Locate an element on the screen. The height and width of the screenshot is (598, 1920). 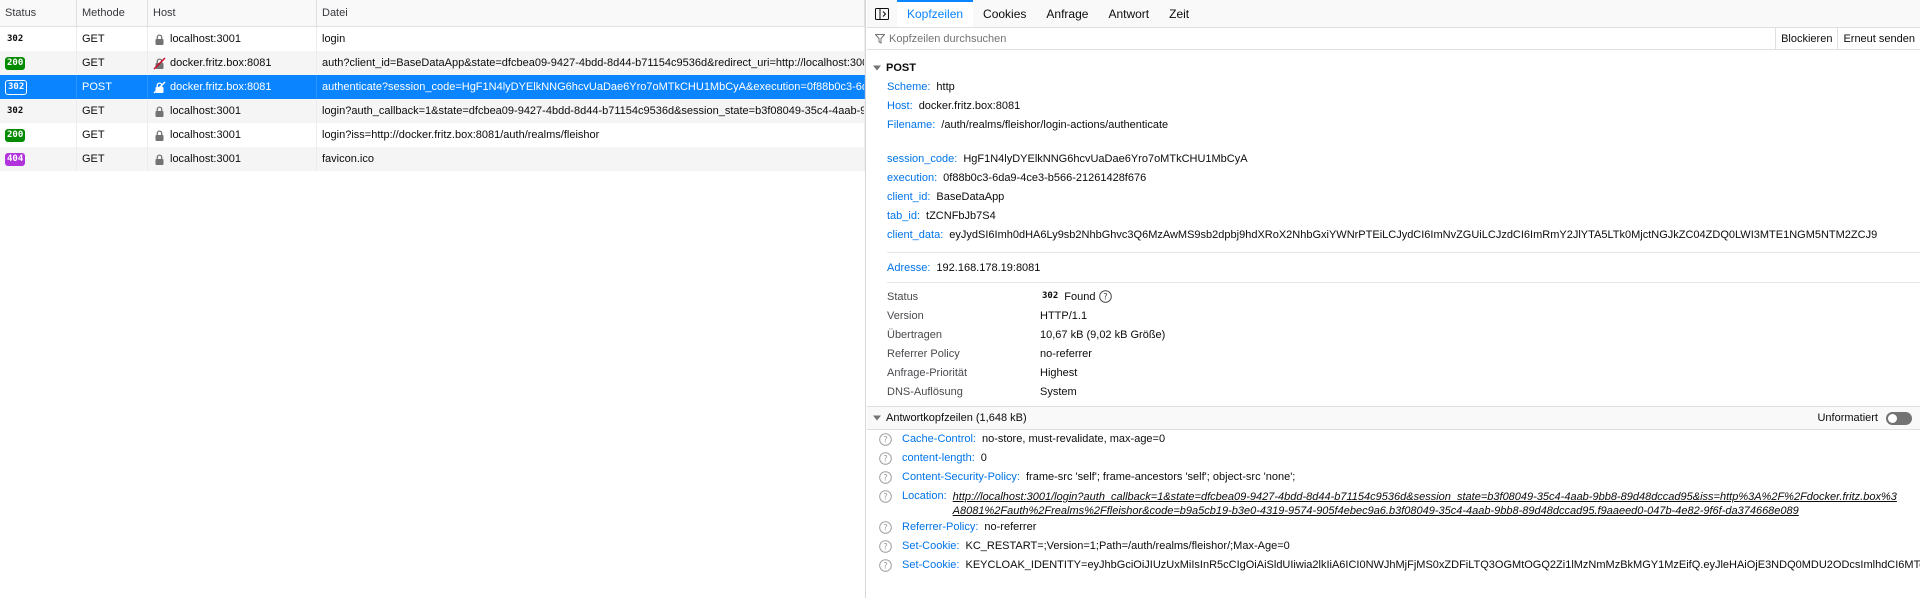
filter-wrap is located at coordinates (1321, 38).